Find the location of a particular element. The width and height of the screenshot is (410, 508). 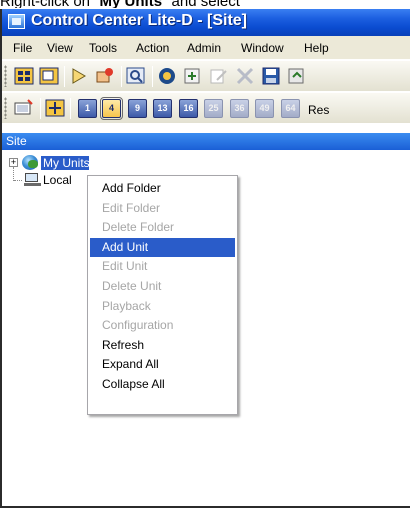

menu-item-collapse-all: Collapse All is located at coordinates (162, 385).